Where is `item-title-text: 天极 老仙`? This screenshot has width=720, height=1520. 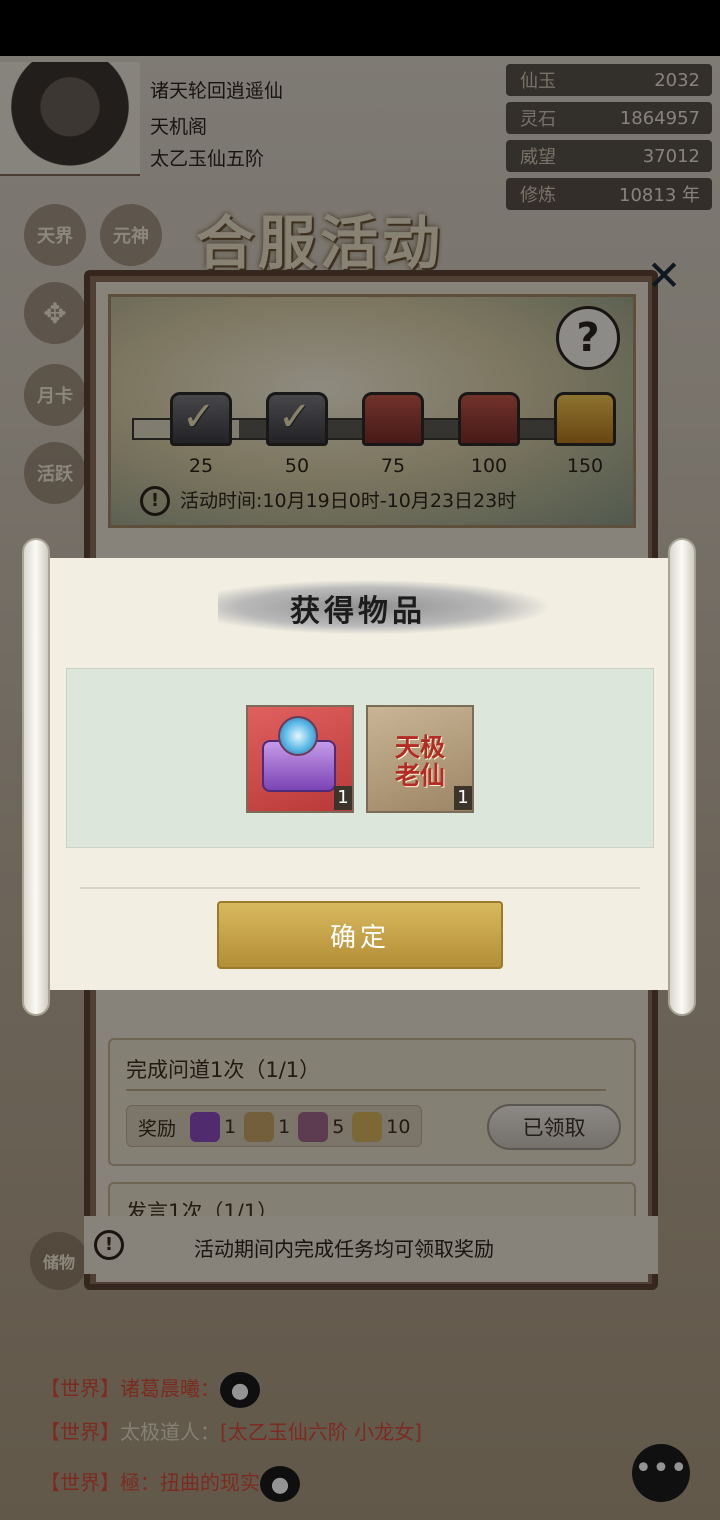 item-title-text: 天极 老仙 is located at coordinates (419, 761).